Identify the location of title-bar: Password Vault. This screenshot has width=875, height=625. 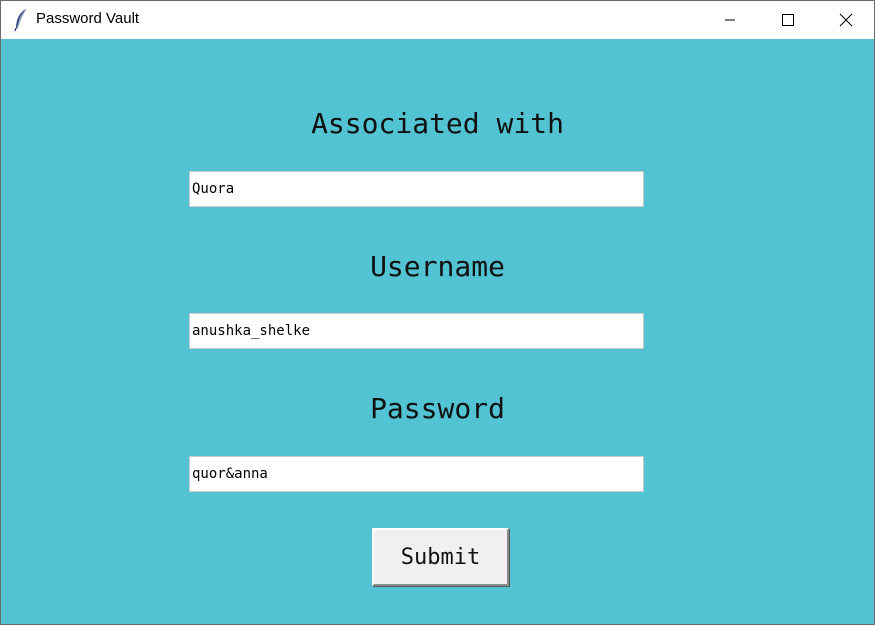
(437, 19).